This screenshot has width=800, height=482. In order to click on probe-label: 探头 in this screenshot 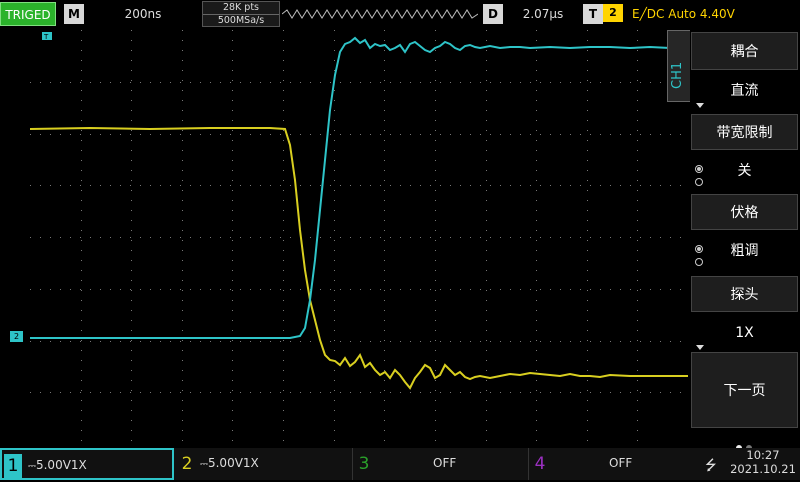, I will do `click(744, 295)`.